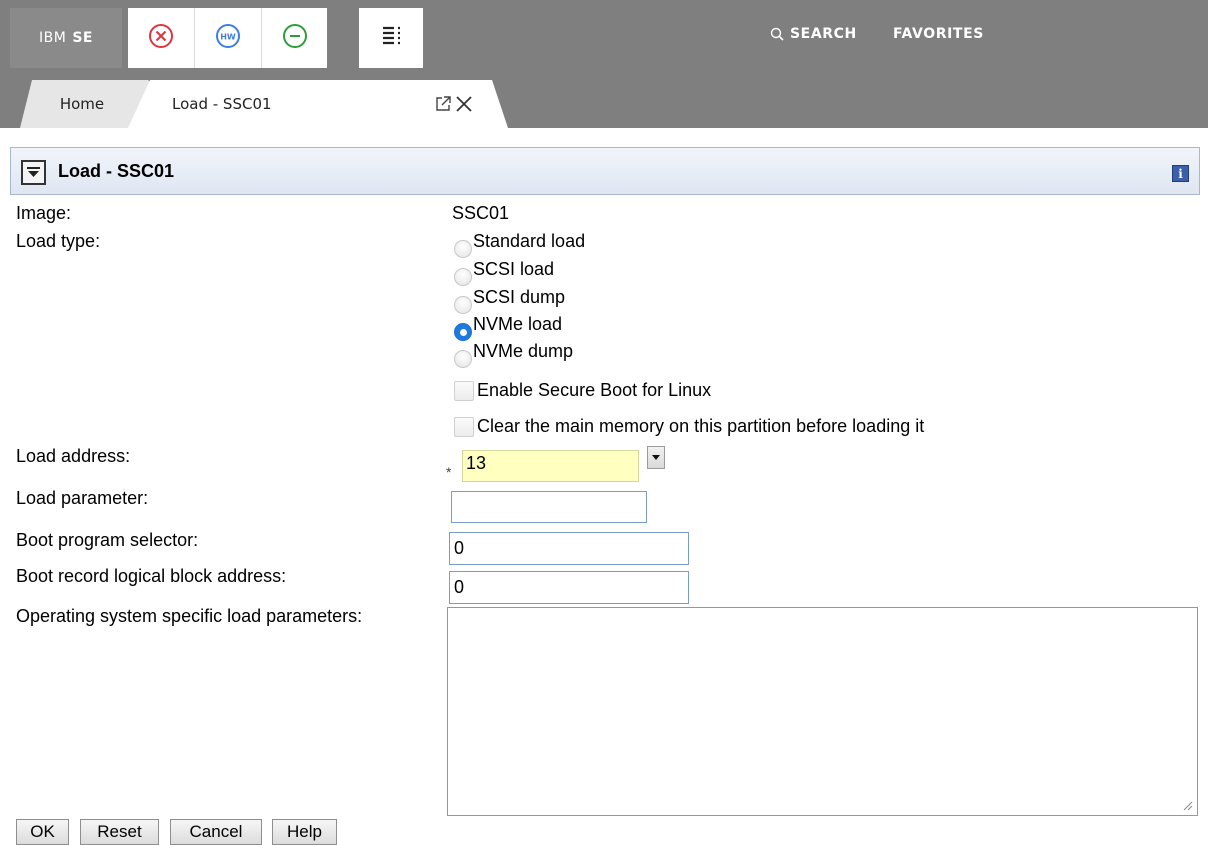  I want to click on secure-boot-checkbox, so click(464, 390).